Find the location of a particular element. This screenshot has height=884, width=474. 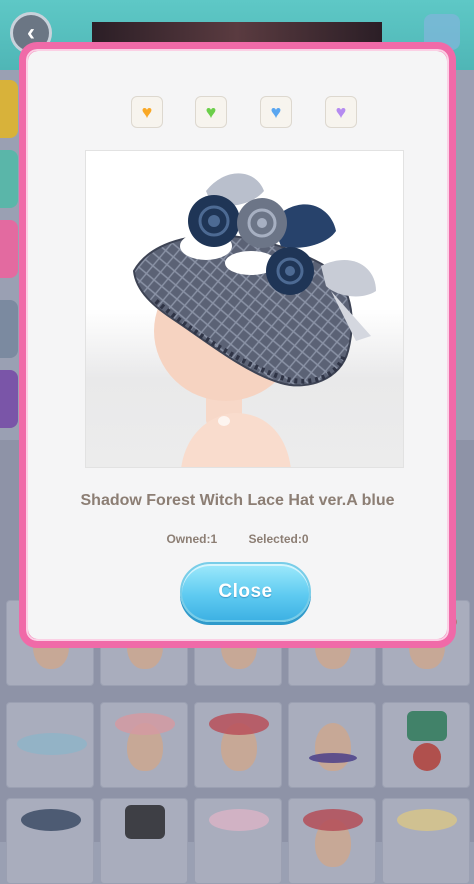

color-variant-blue: ♥ is located at coordinates (276, 112).